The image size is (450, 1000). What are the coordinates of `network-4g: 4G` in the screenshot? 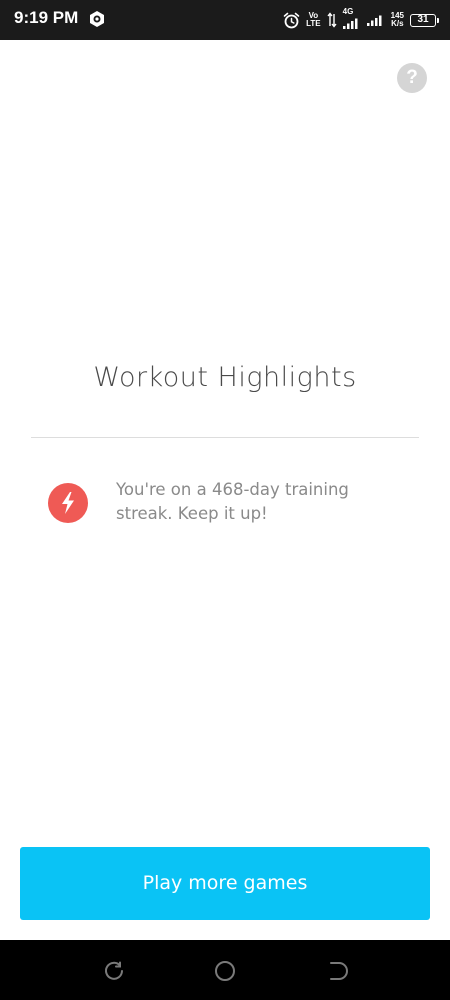 It's located at (351, 18).